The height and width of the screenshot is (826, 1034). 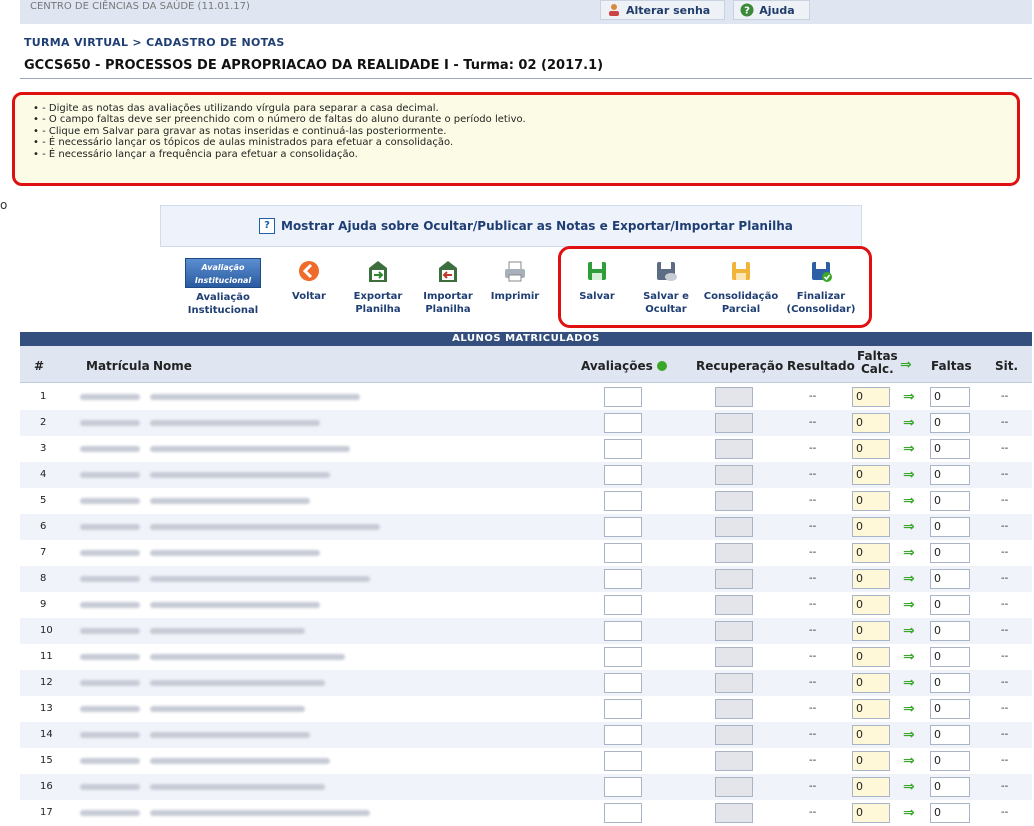 What do you see at coordinates (309, 280) in the screenshot?
I see `back-button: Voltar` at bounding box center [309, 280].